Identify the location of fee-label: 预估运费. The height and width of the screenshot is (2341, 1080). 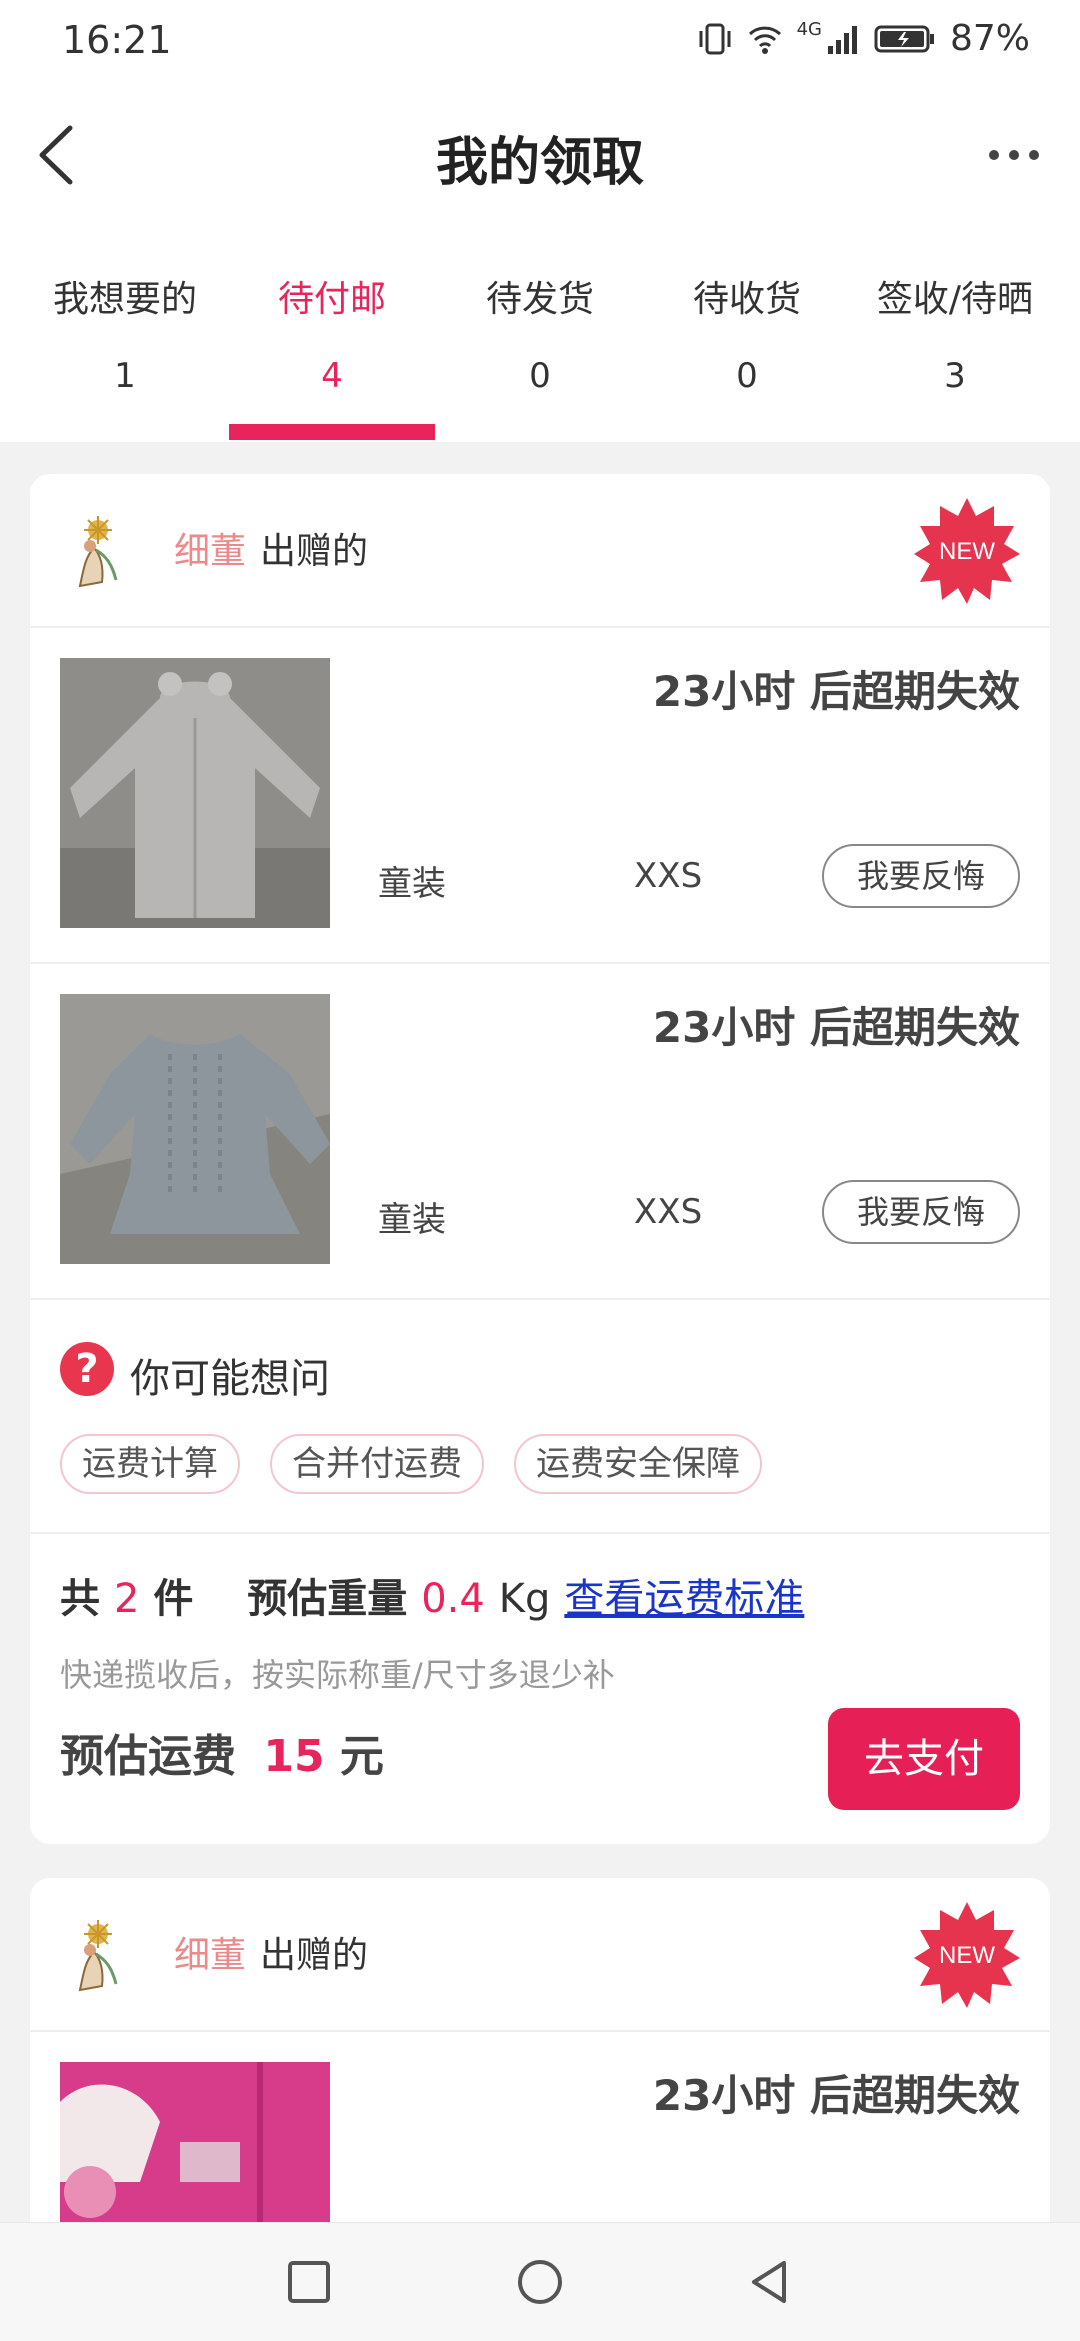
(148, 1756).